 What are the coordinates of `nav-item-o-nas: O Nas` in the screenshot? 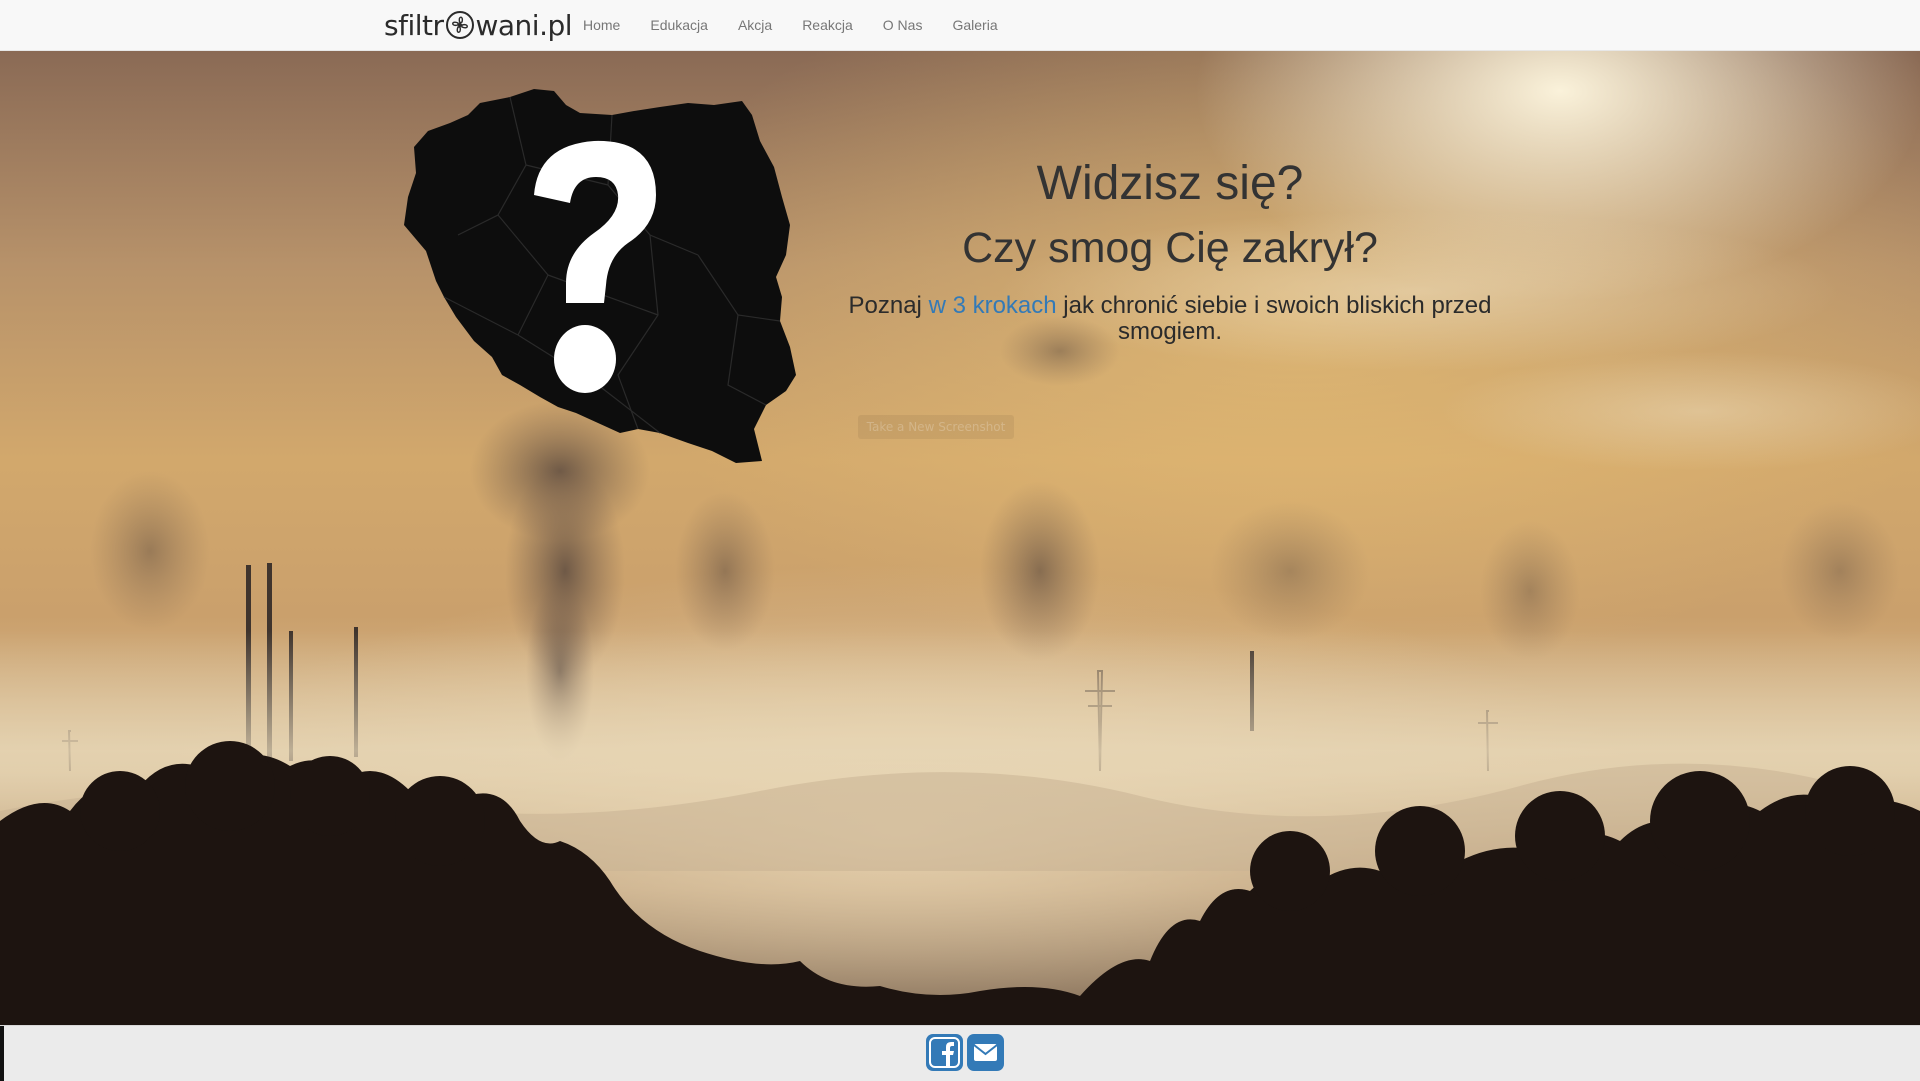 It's located at (903, 25).